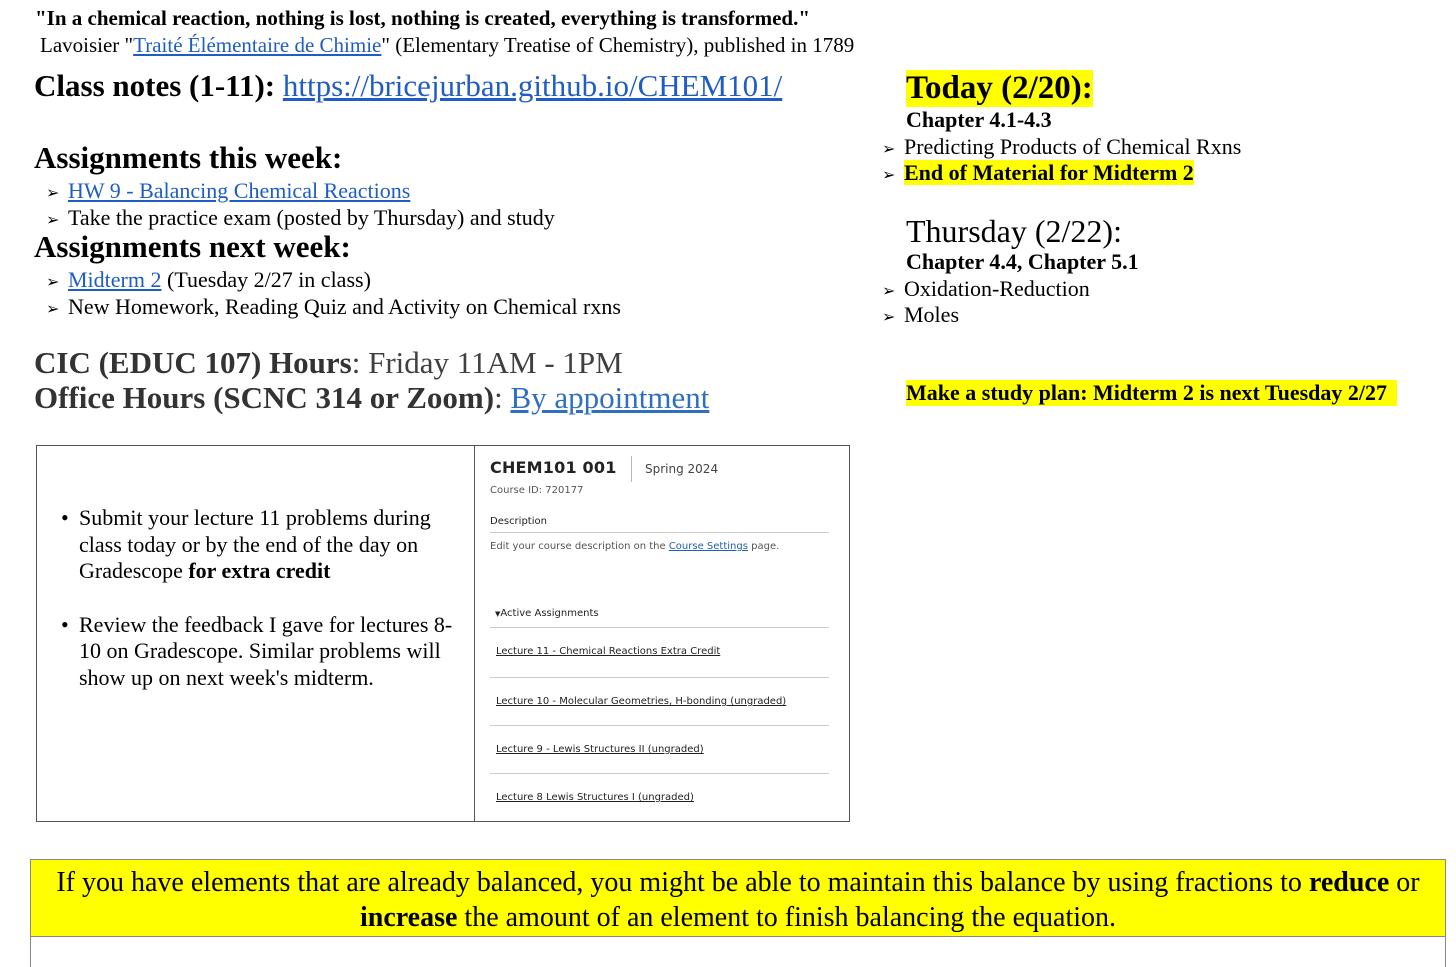 The width and height of the screenshot is (1456, 967). Describe the element at coordinates (1349, 882) in the screenshot. I see `banner-bold-reduce: reduce` at that location.